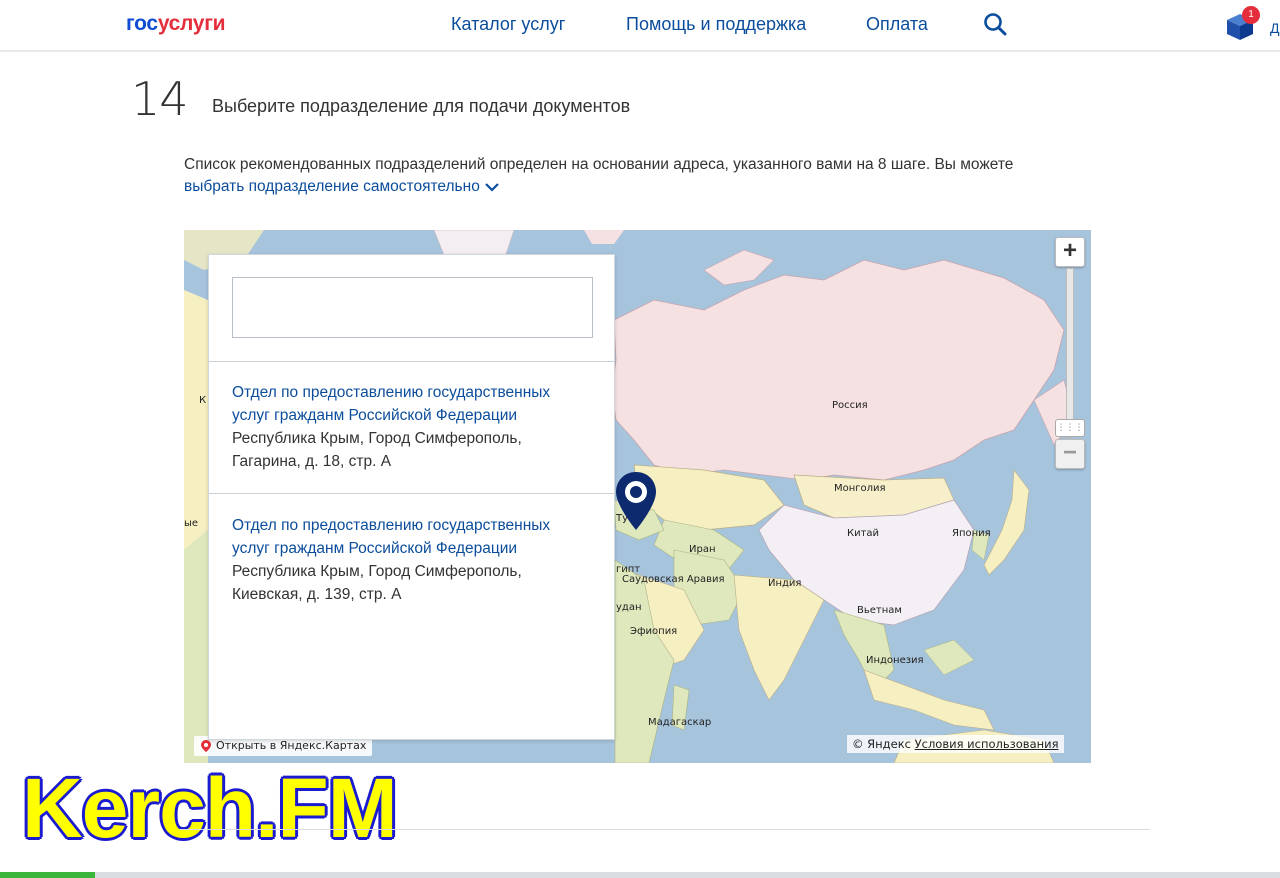 The height and width of the screenshot is (878, 1280). What do you see at coordinates (654, 631) in the screenshot?
I see `map-label-ethiopia: Эфиопия` at bounding box center [654, 631].